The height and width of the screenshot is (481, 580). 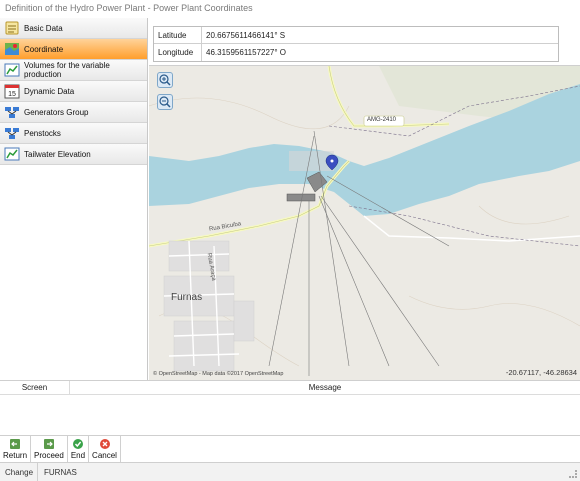 What do you see at coordinates (15, 455) in the screenshot?
I see `return-label: Return` at bounding box center [15, 455].